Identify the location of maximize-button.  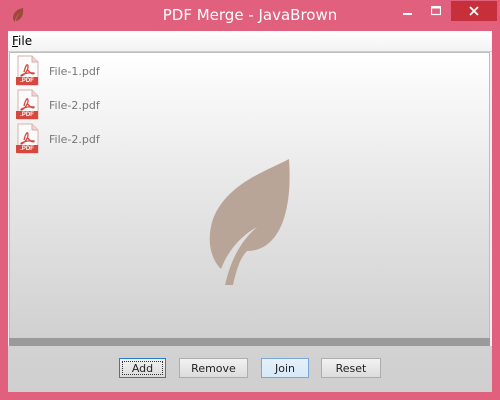
(436, 10).